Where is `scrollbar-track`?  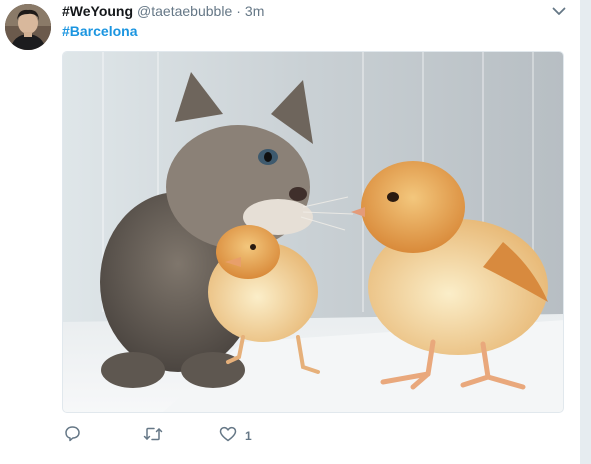 scrollbar-track is located at coordinates (585, 232).